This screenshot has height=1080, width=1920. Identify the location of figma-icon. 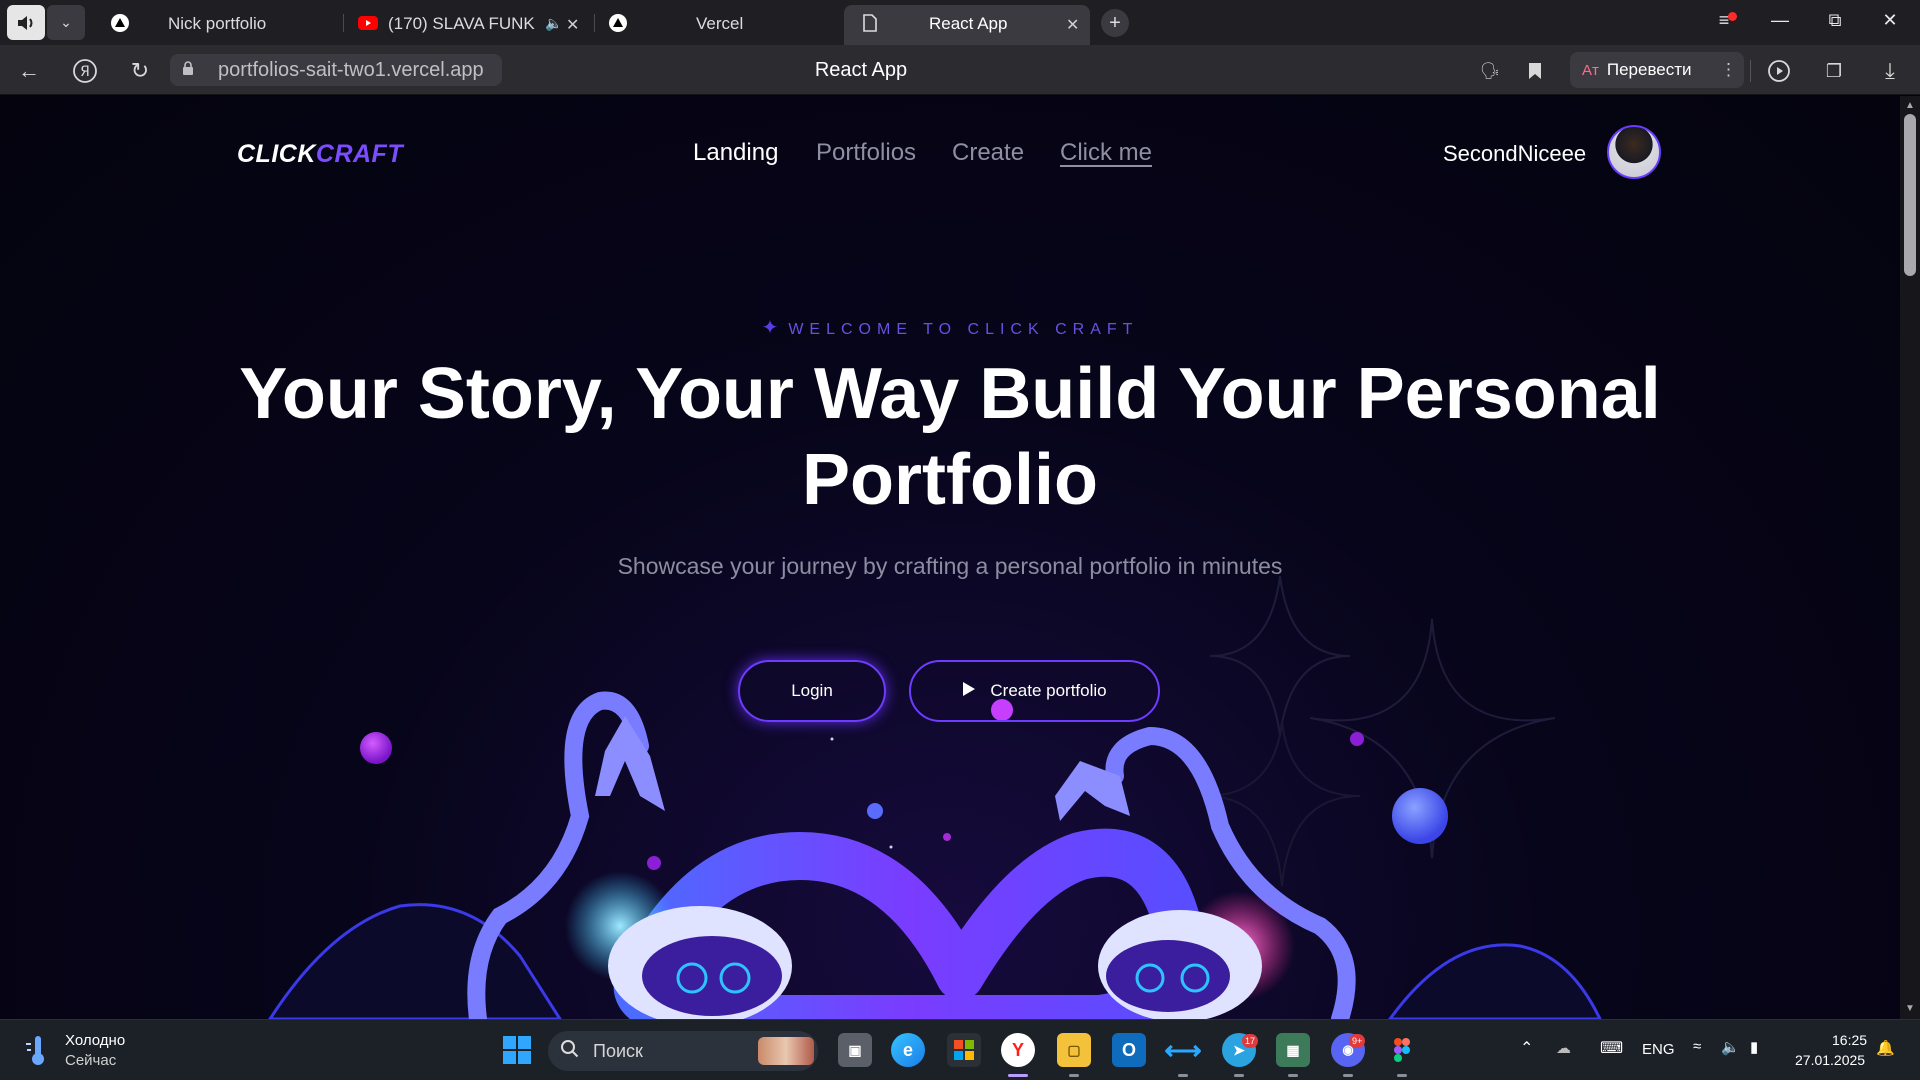
(1402, 1050).